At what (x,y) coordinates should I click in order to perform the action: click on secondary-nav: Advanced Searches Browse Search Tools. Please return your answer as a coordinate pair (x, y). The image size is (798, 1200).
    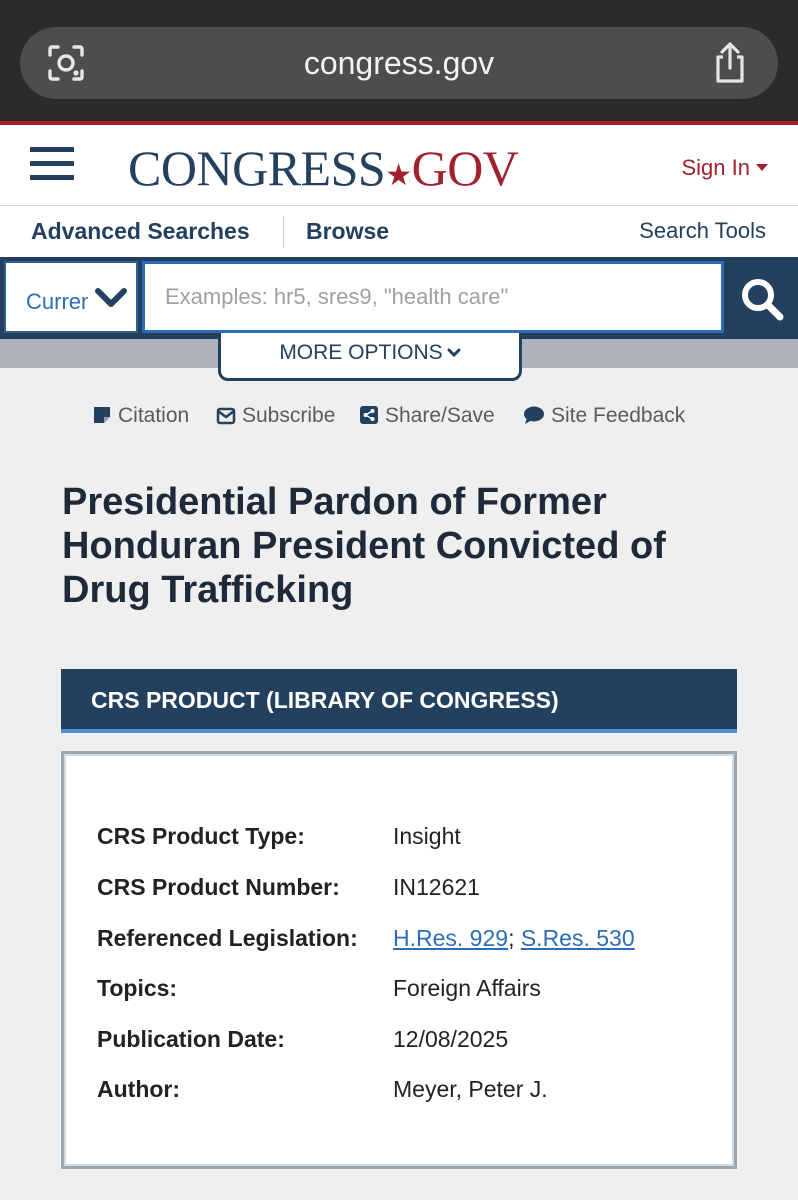
    Looking at the image, I should click on (399, 231).